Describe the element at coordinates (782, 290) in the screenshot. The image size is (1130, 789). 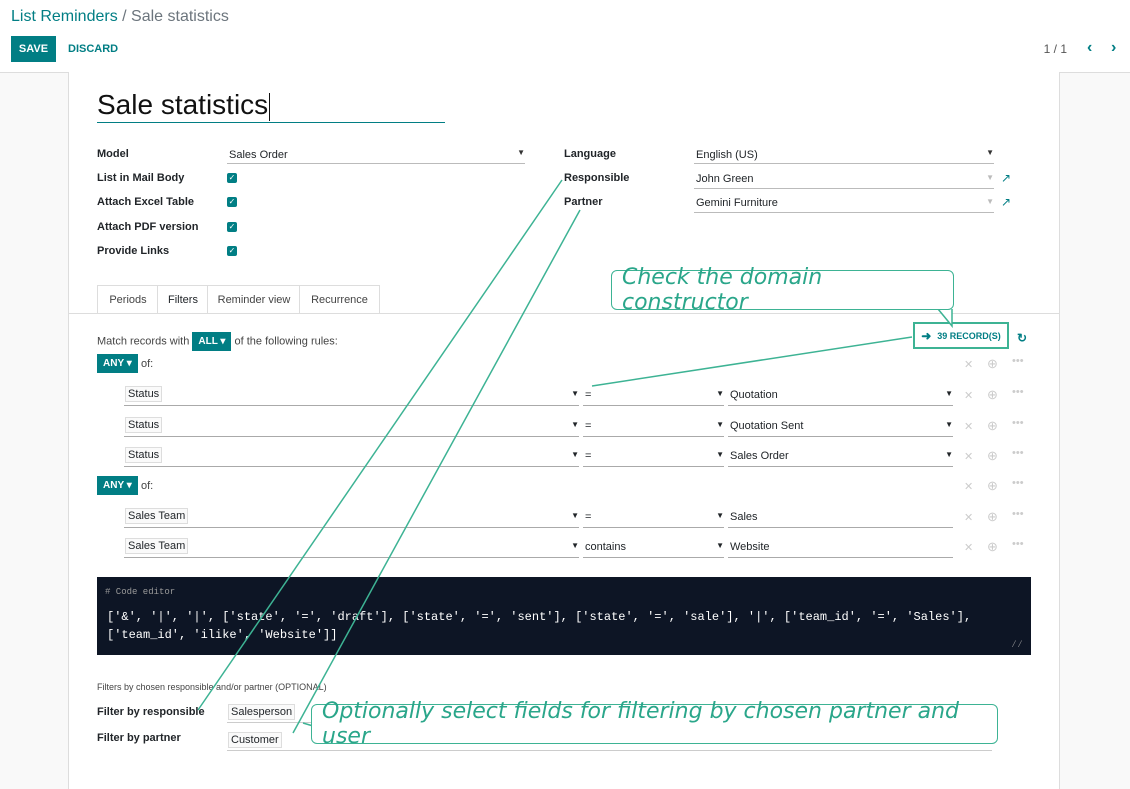
I see `domain-callout: Check the domain constructor` at that location.